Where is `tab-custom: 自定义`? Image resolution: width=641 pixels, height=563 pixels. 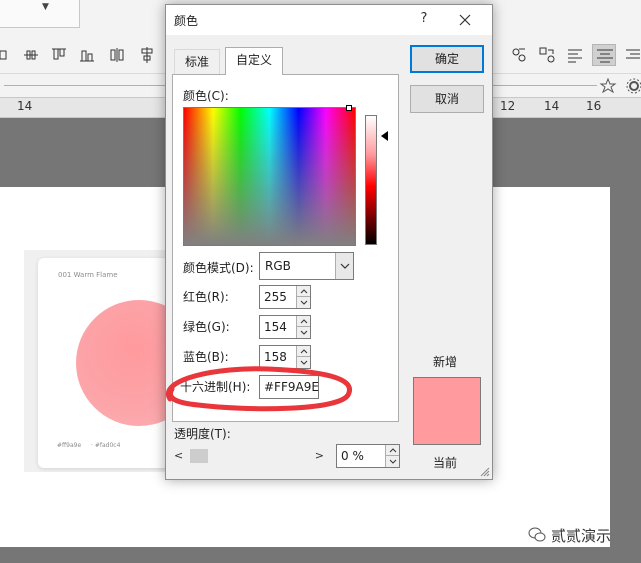 tab-custom: 自定义 is located at coordinates (254, 61).